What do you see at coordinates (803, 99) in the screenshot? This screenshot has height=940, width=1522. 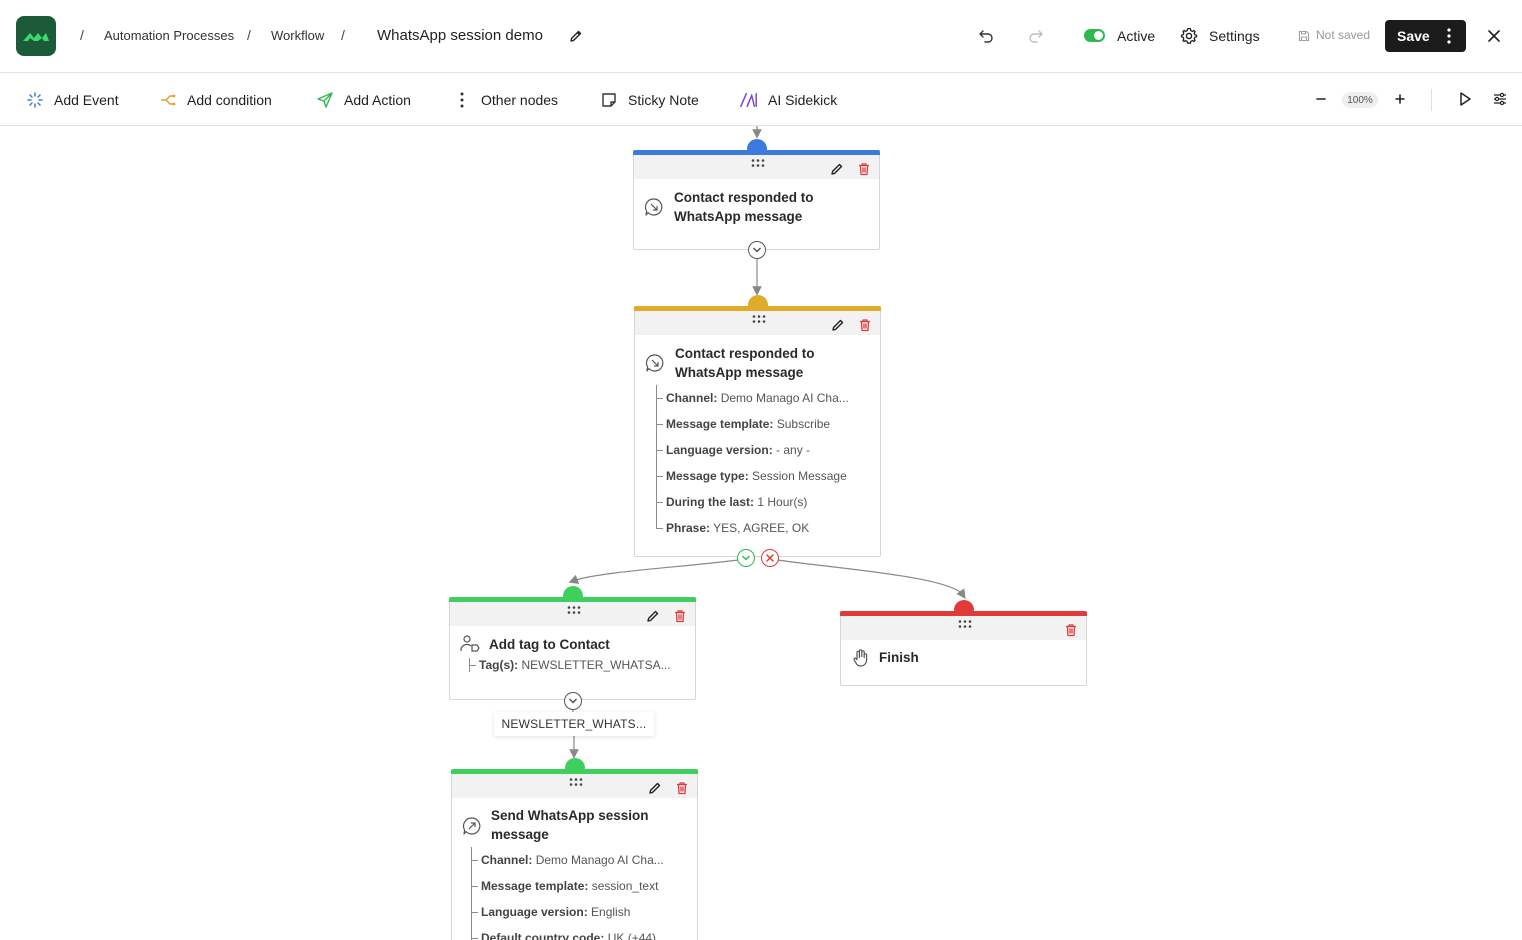 I see `ai-sidekick-label: AI Sidekick` at bounding box center [803, 99].